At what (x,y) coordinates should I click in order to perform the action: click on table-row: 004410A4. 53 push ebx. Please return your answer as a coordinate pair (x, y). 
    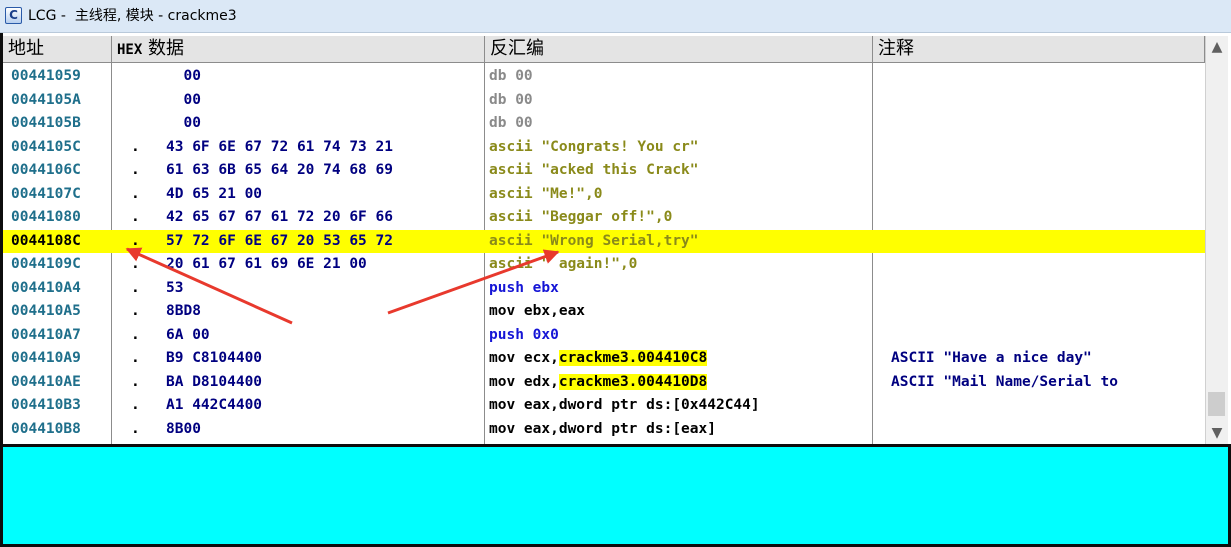
    Looking at the image, I should click on (604, 289).